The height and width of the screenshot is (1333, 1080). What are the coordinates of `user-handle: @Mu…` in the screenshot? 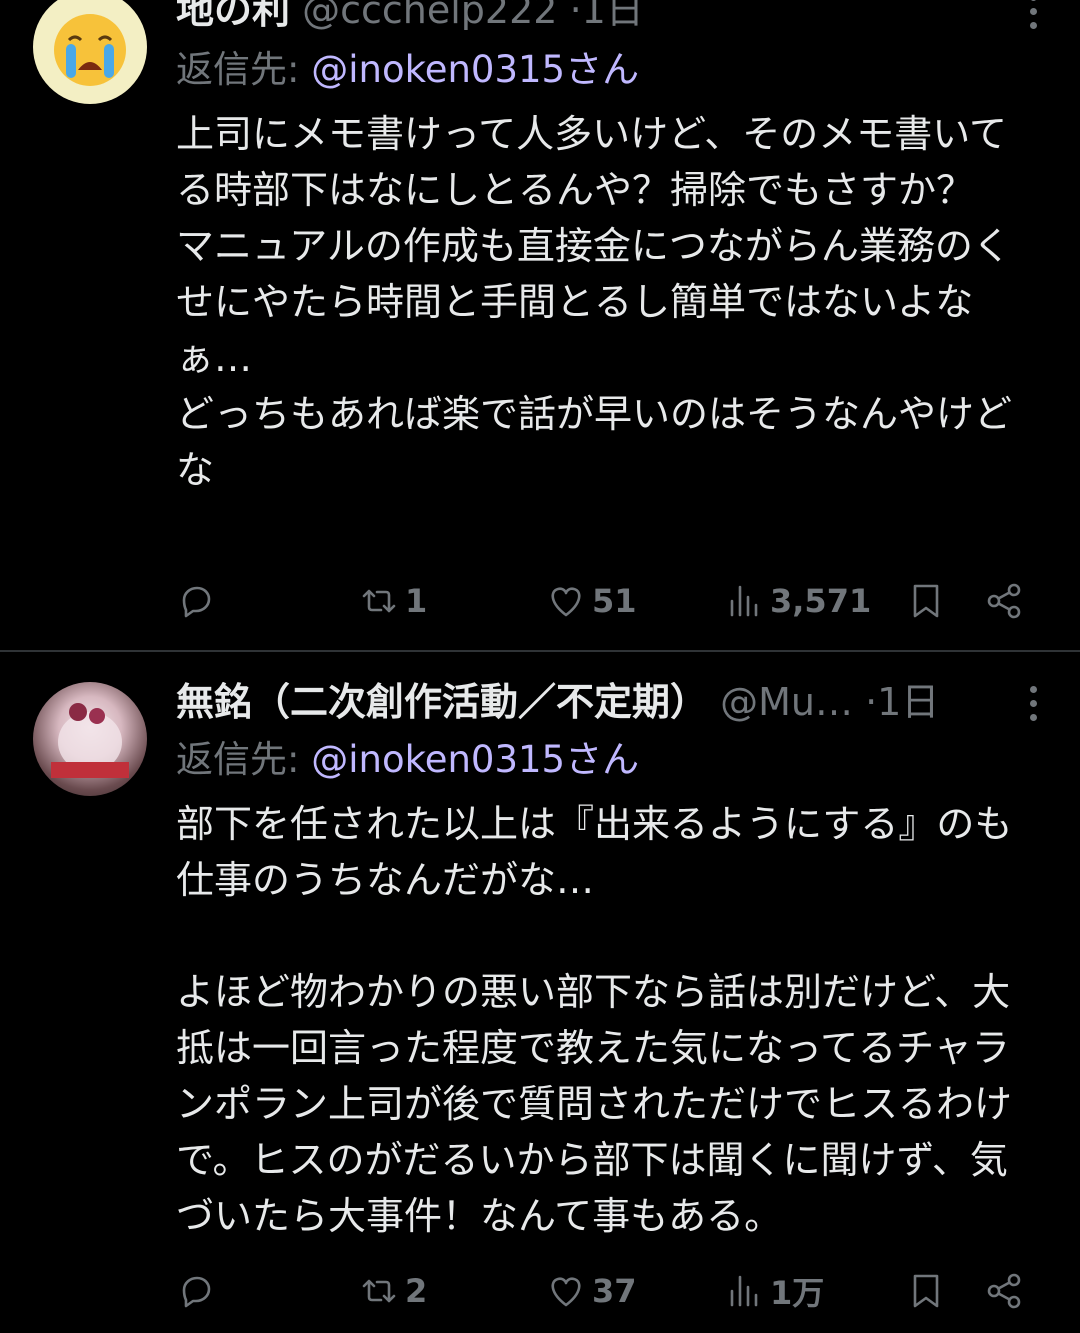 It's located at (786, 702).